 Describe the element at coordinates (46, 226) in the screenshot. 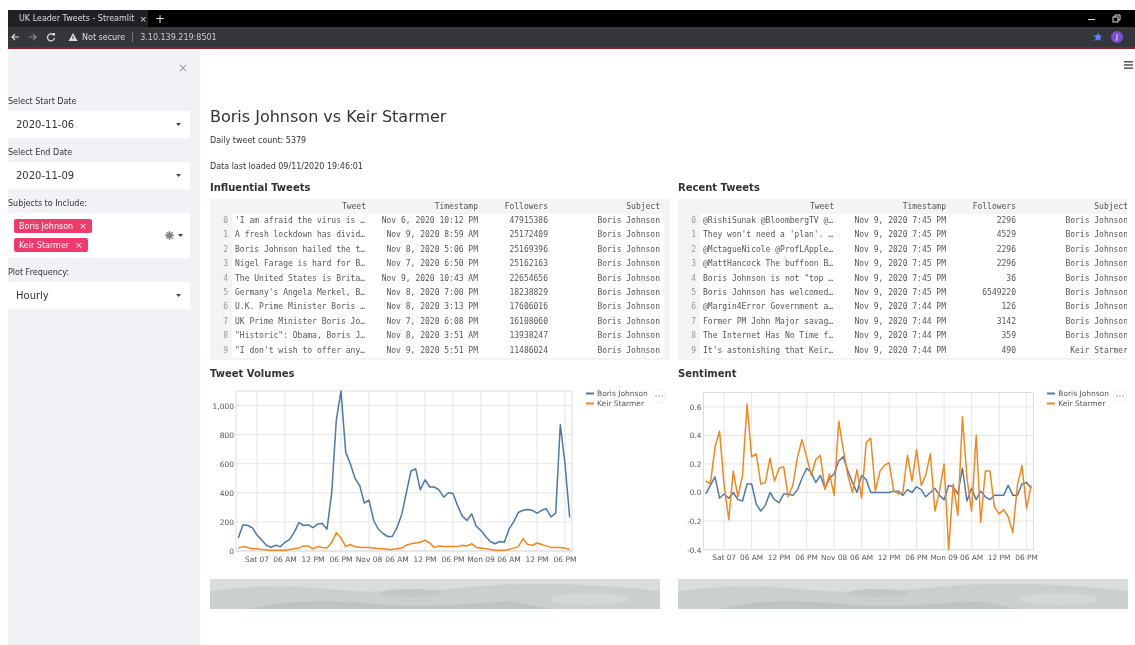

I see `tag-label: Boris Johnson` at that location.